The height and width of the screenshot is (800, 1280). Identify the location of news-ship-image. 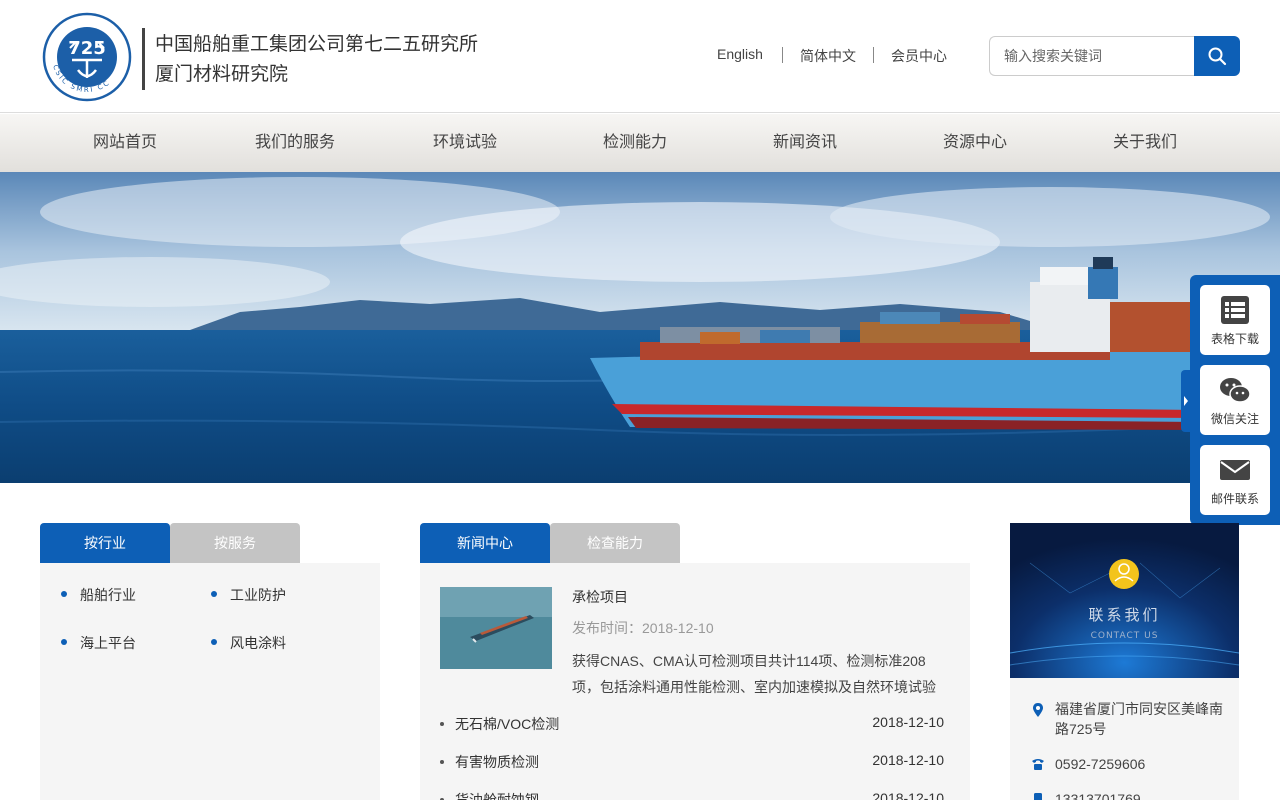
(496, 628).